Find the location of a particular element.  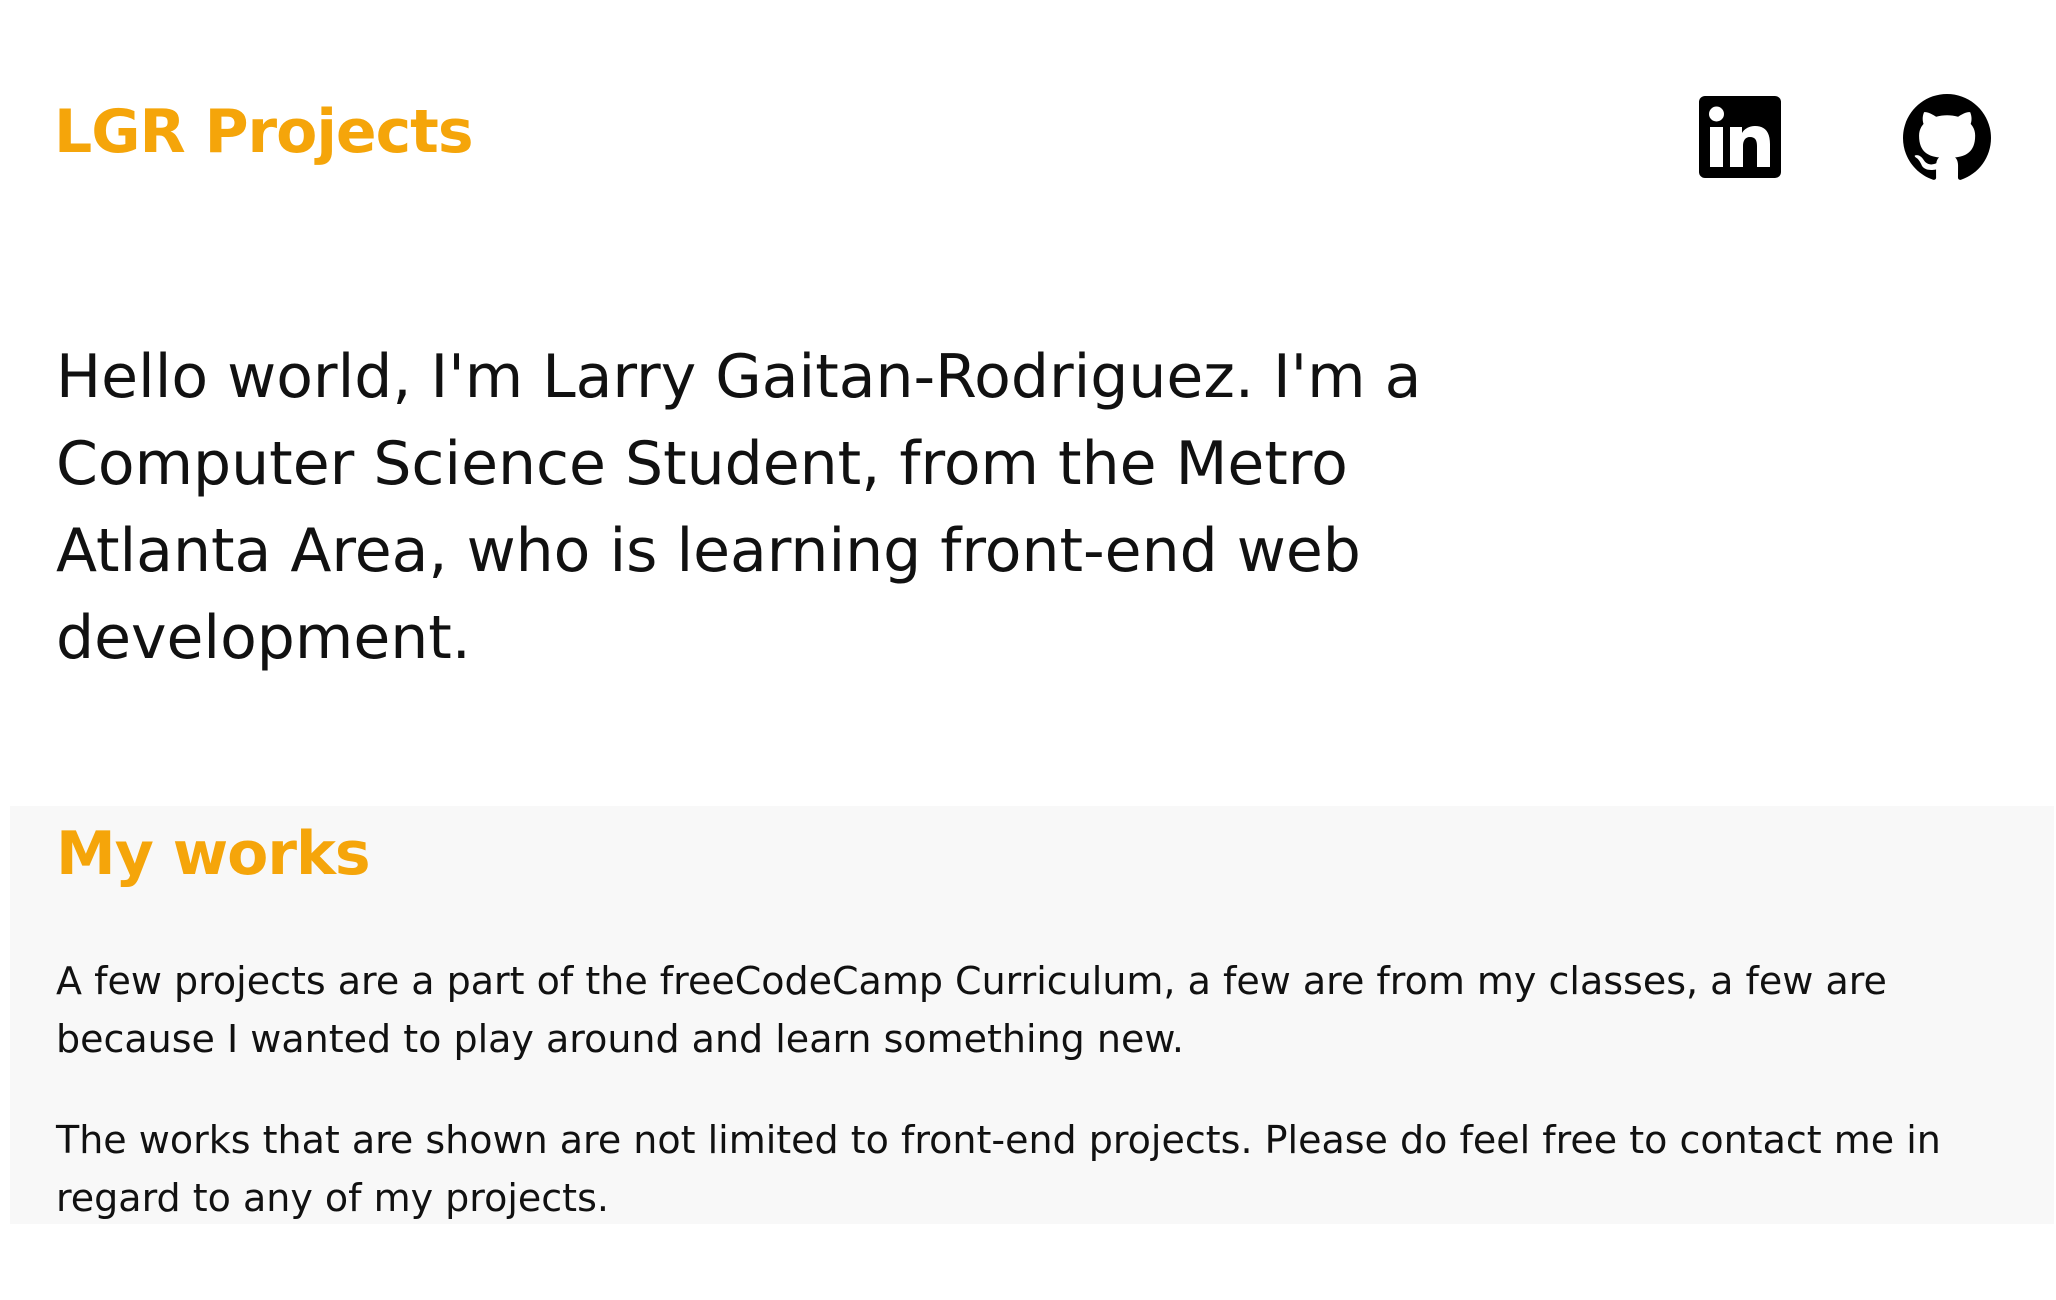

linkedin-icon is located at coordinates (1740, 137).